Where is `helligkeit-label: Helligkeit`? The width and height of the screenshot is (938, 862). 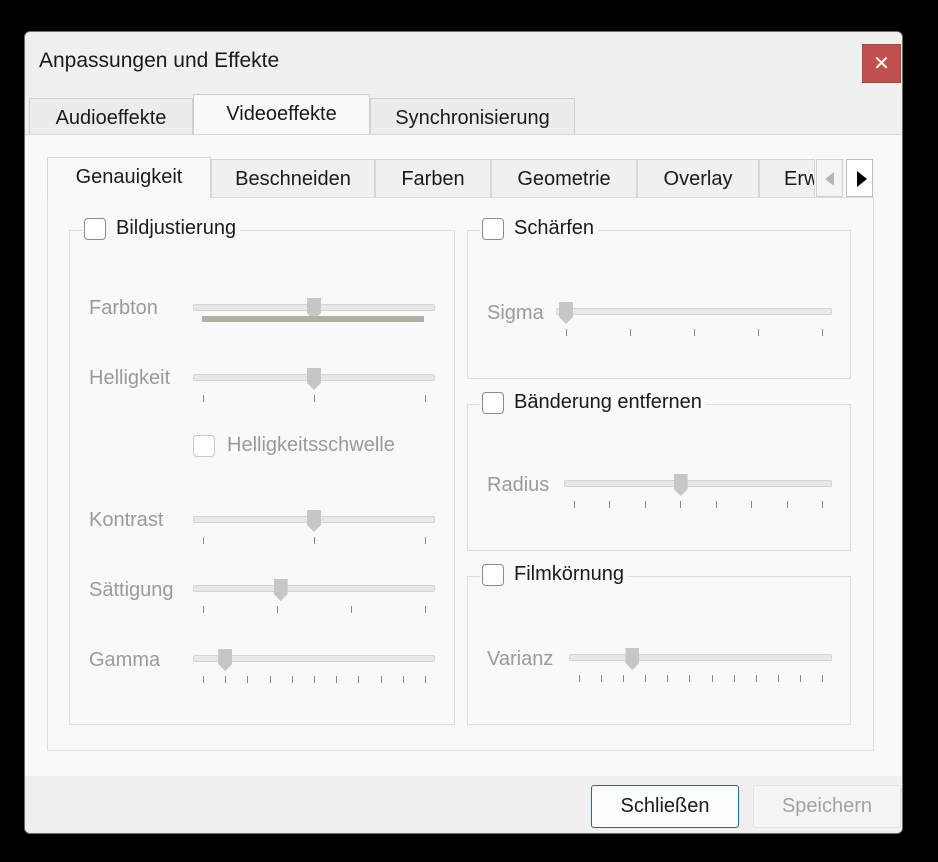
helligkeit-label: Helligkeit is located at coordinates (130, 378).